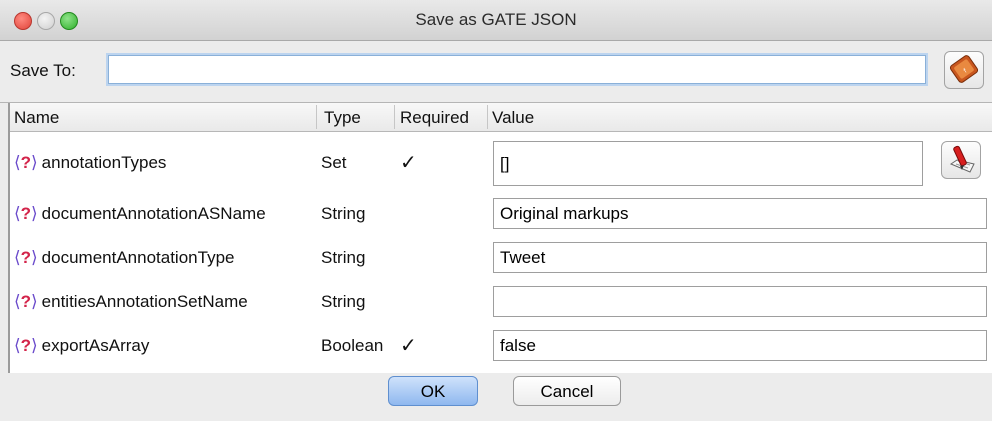 Image resolution: width=992 pixels, height=421 pixels. I want to click on open-file-icon: f, so click(964, 69).